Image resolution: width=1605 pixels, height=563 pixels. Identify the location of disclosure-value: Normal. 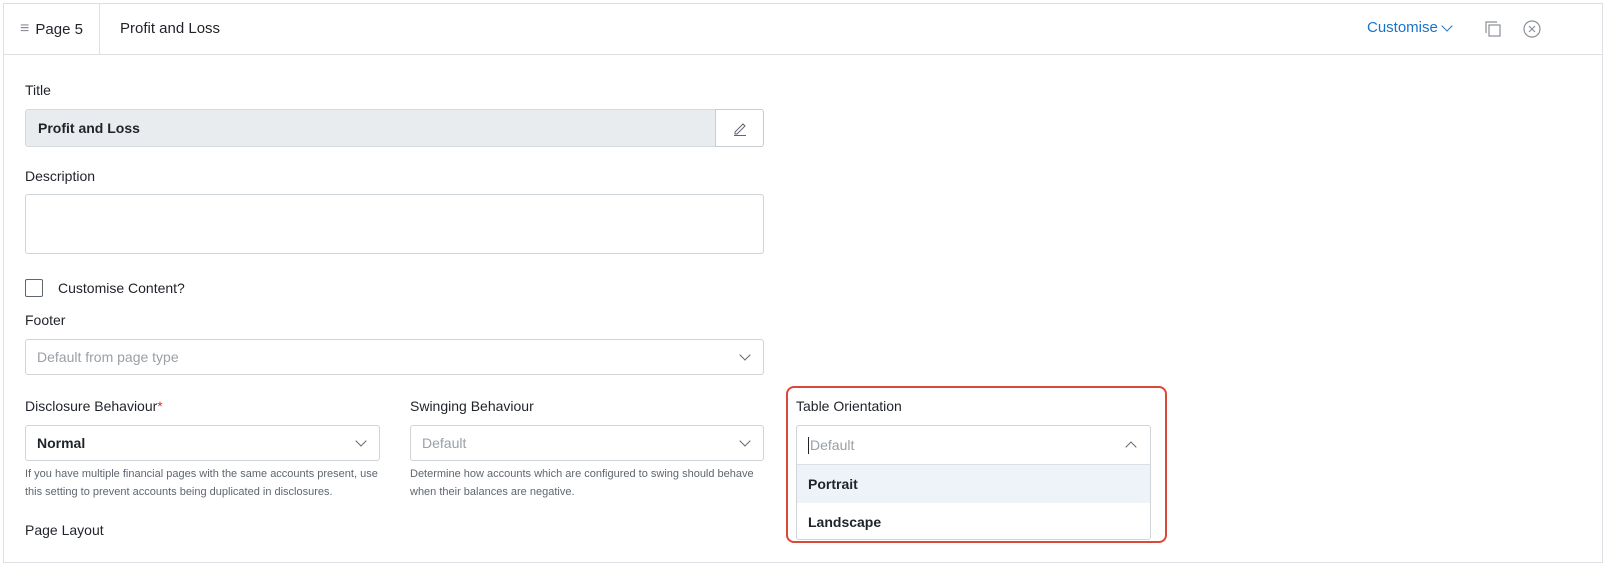
(61, 443).